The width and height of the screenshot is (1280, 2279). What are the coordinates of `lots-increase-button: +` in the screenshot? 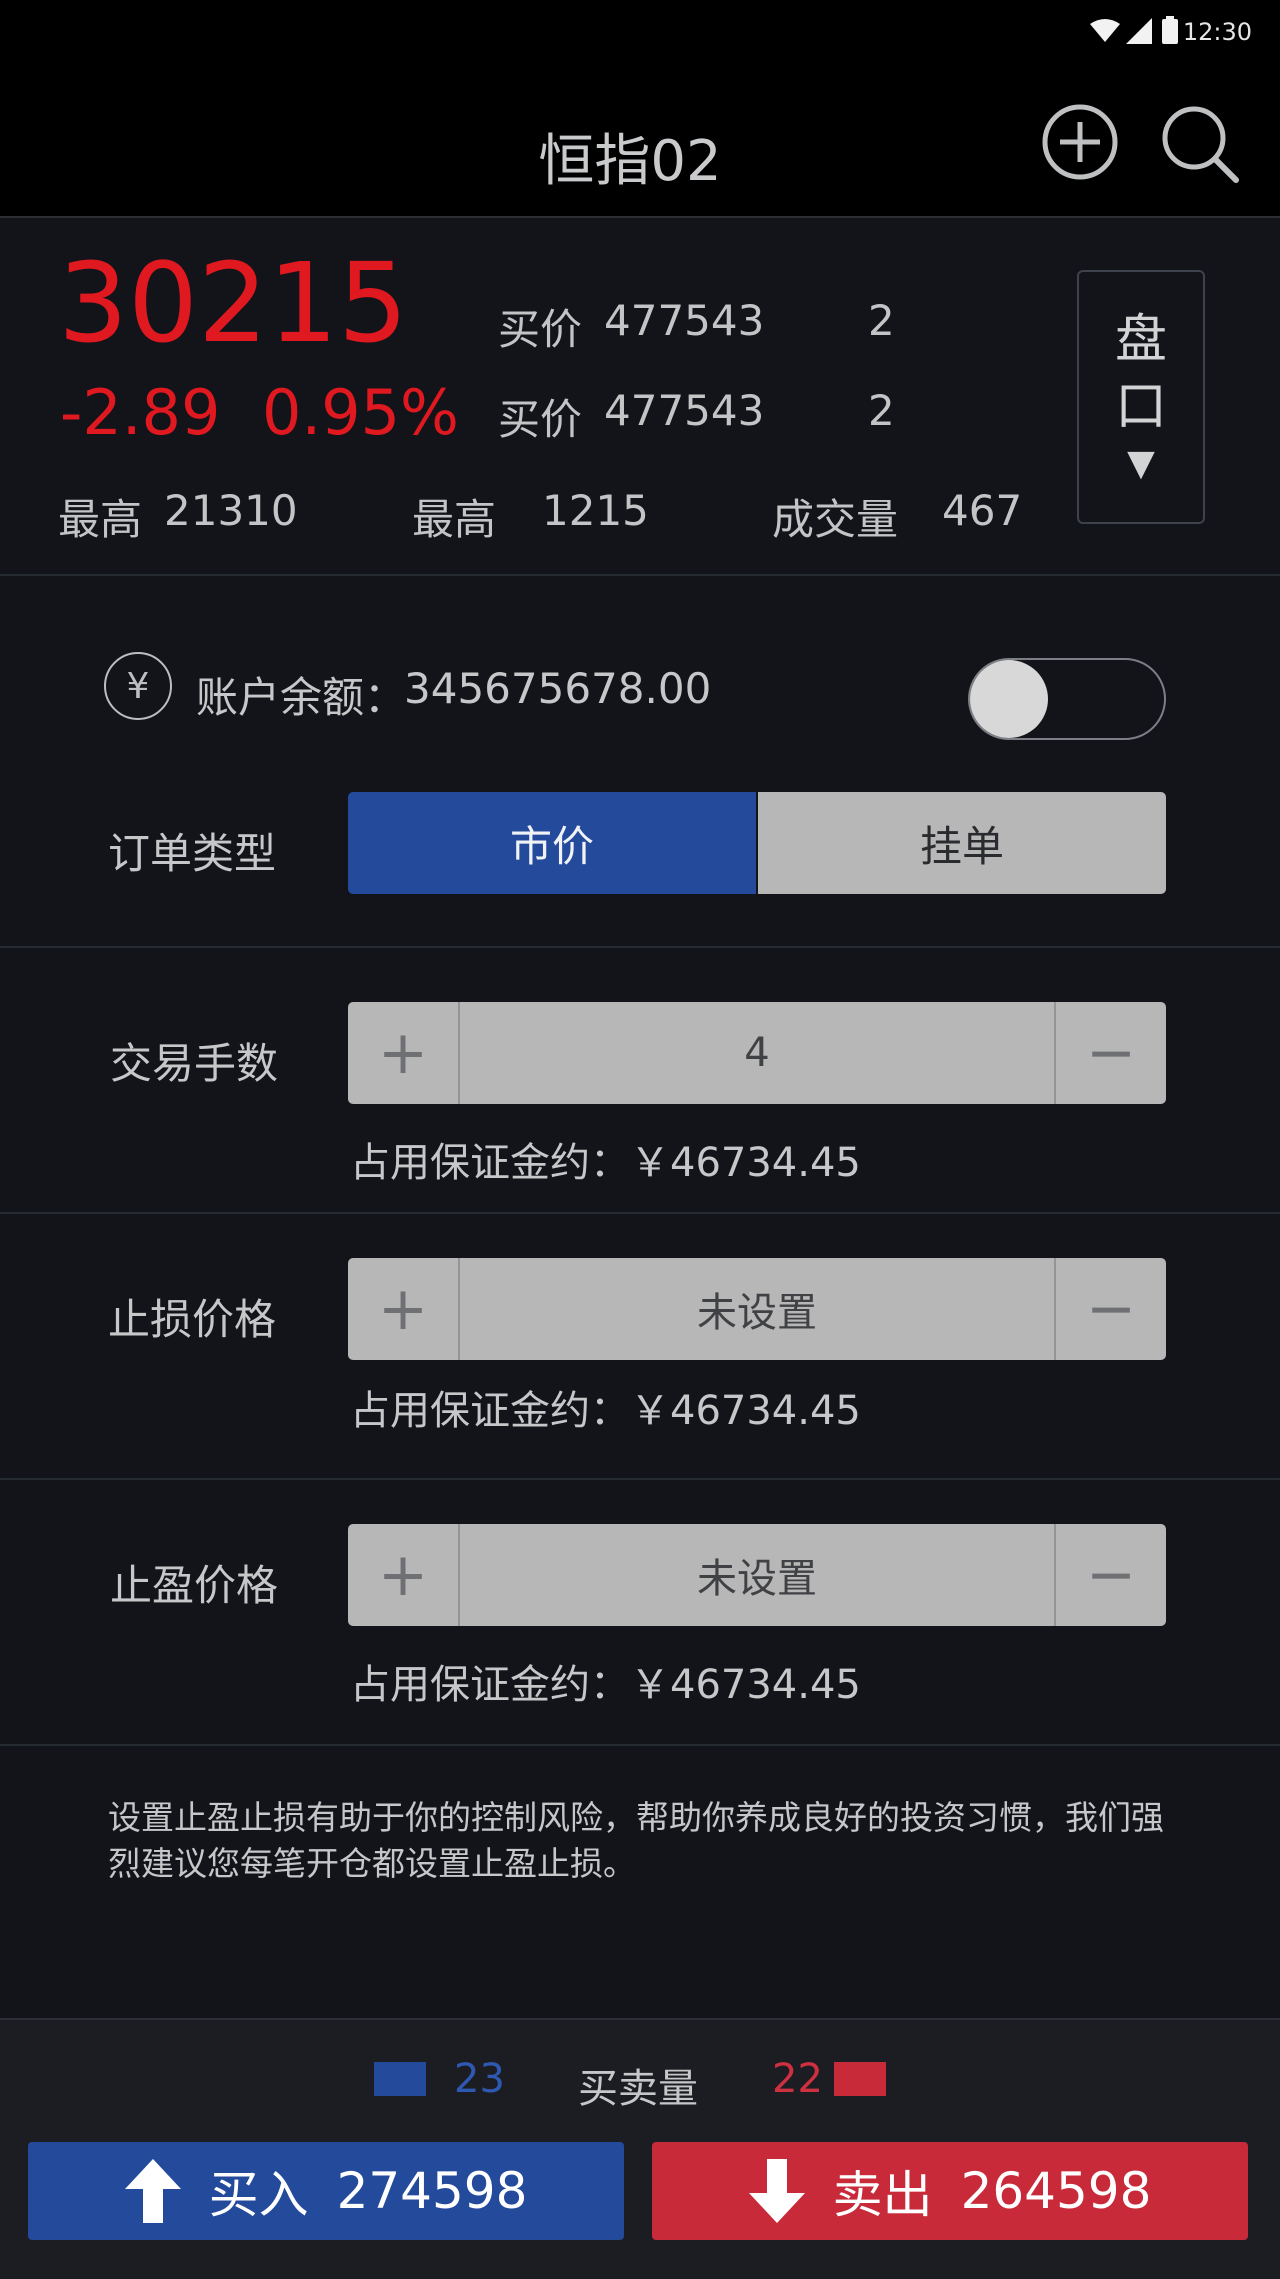 It's located at (404, 1053).